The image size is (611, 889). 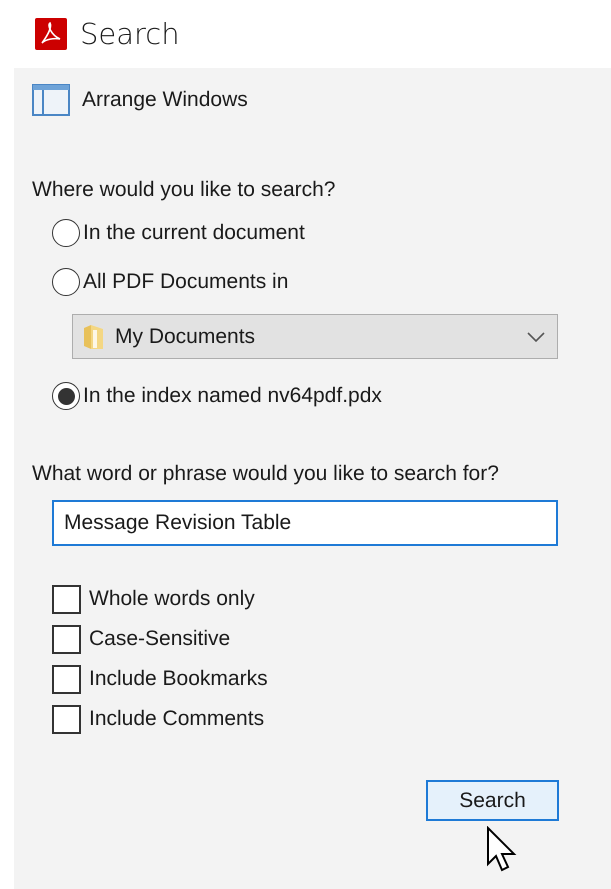 What do you see at coordinates (266, 474) in the screenshot?
I see `search-question: What word or phrase would you like to search for?` at bounding box center [266, 474].